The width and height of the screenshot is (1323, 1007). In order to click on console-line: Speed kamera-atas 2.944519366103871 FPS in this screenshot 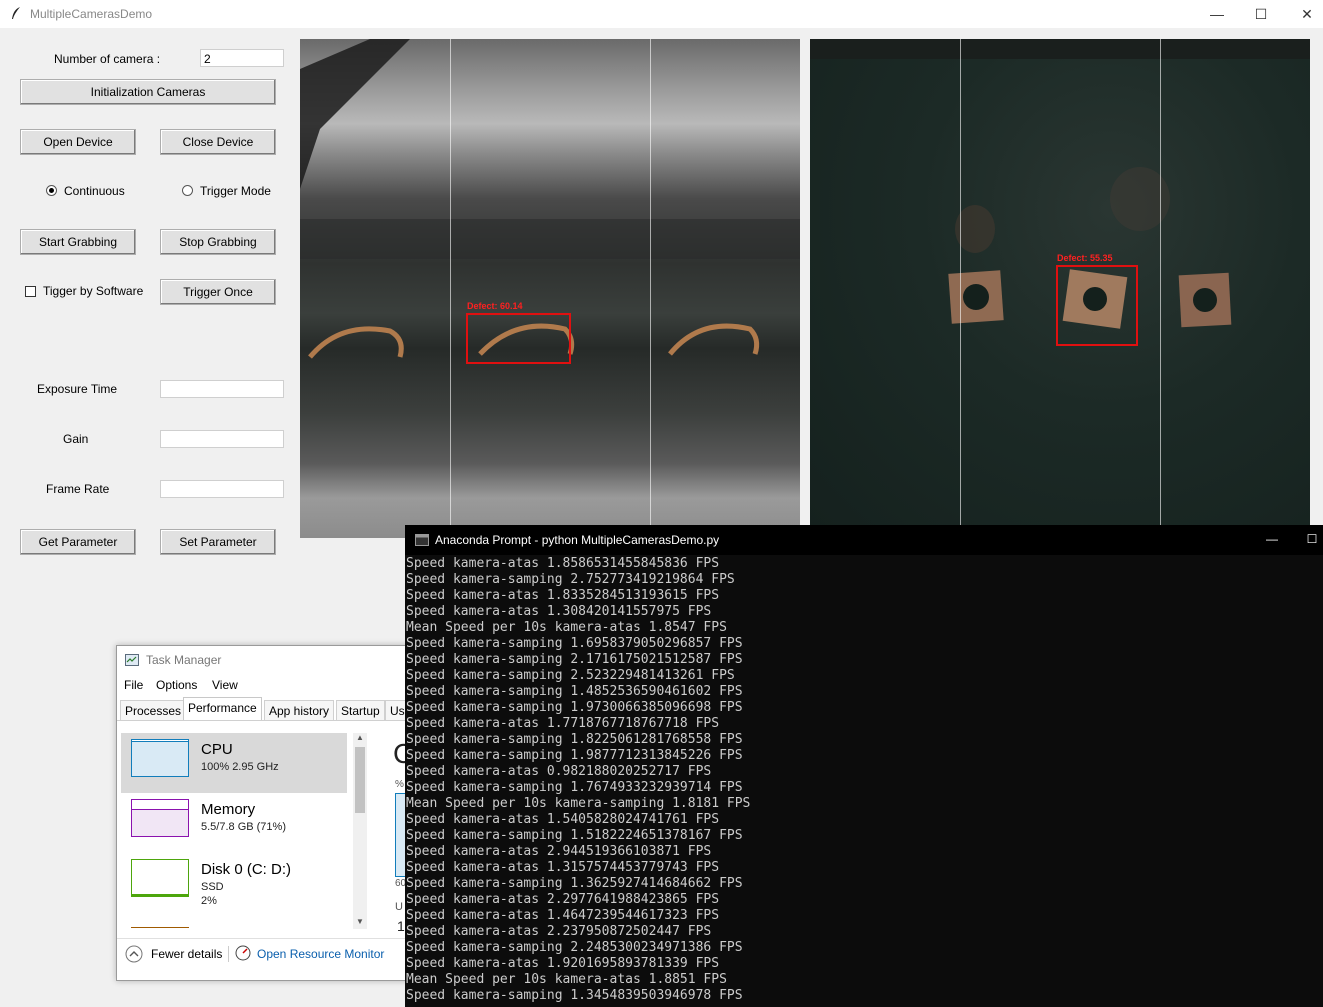, I will do `click(559, 851)`.